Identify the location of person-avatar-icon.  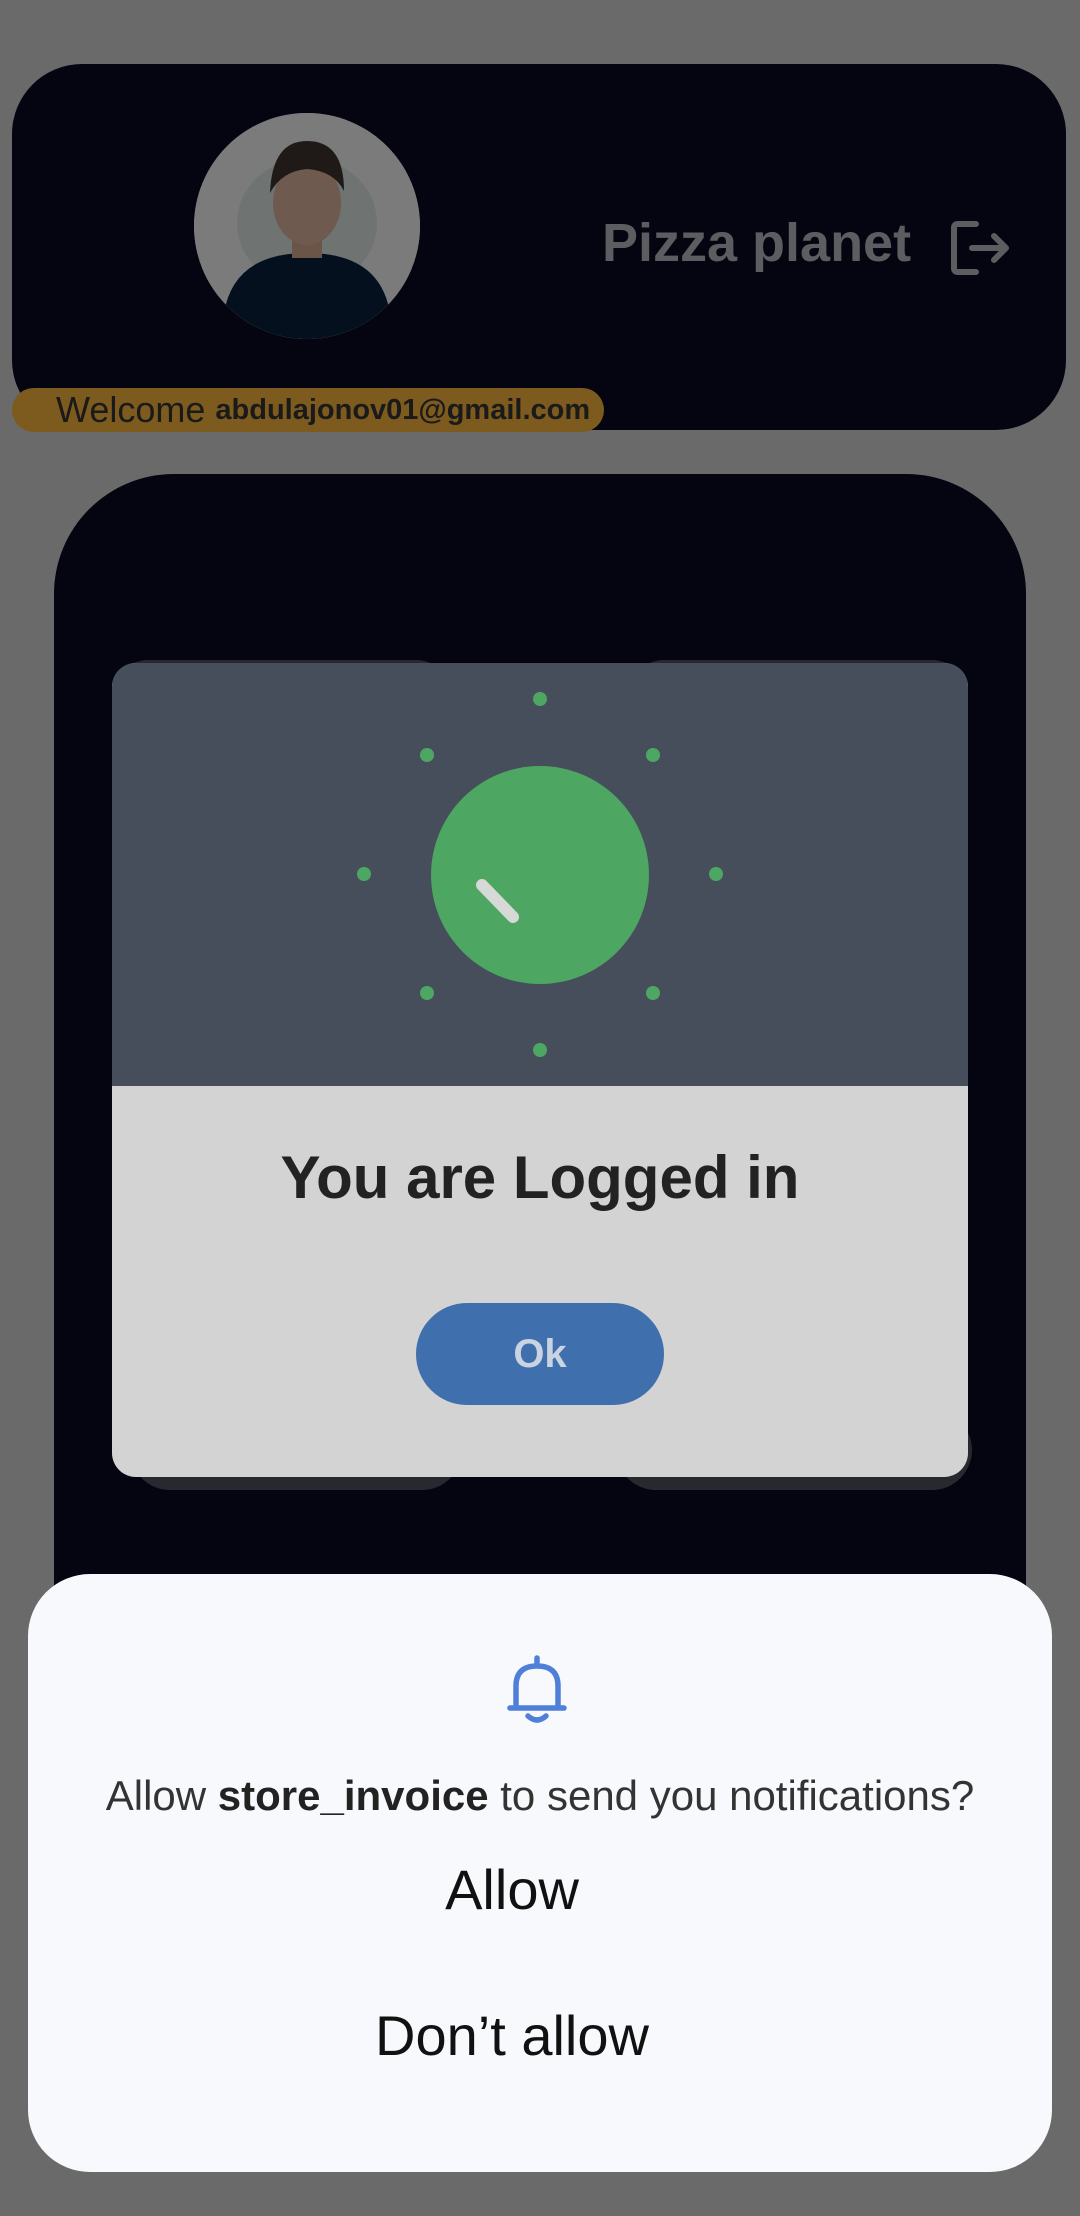
(307, 226).